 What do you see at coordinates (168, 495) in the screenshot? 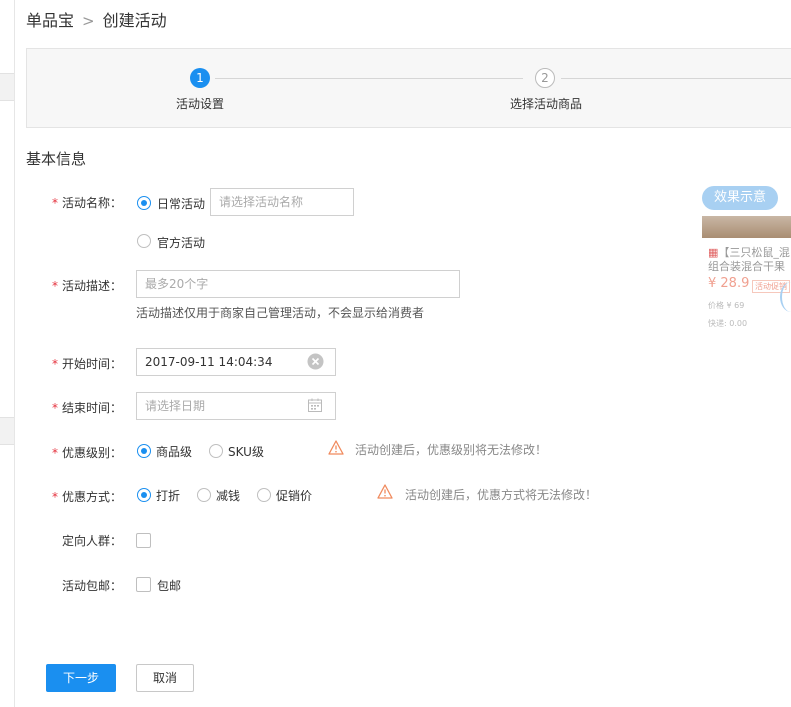
I see `radio-discount-label: 打折` at bounding box center [168, 495].